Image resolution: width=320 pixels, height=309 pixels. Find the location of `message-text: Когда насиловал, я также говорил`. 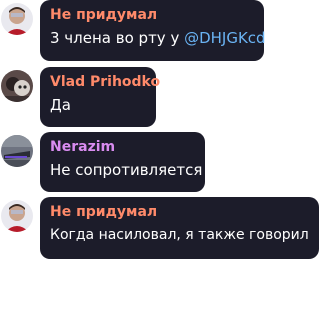

message-text: Когда насиловал, я также говорил is located at coordinates (179, 235).